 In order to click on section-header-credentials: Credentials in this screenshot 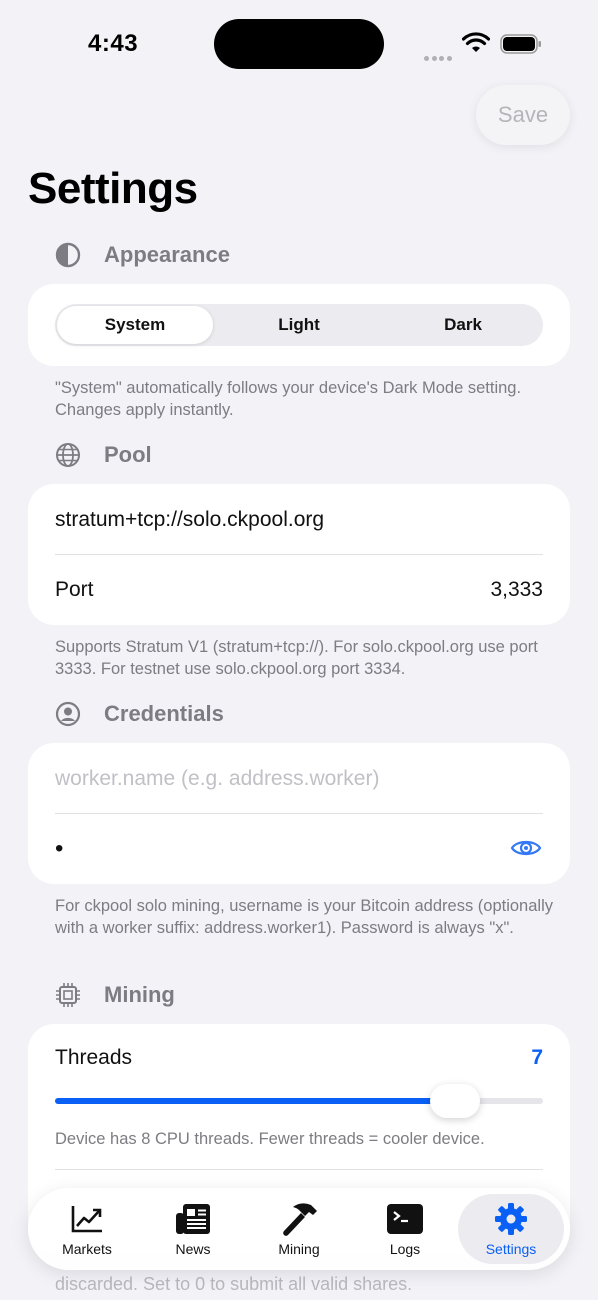, I will do `click(139, 714)`.